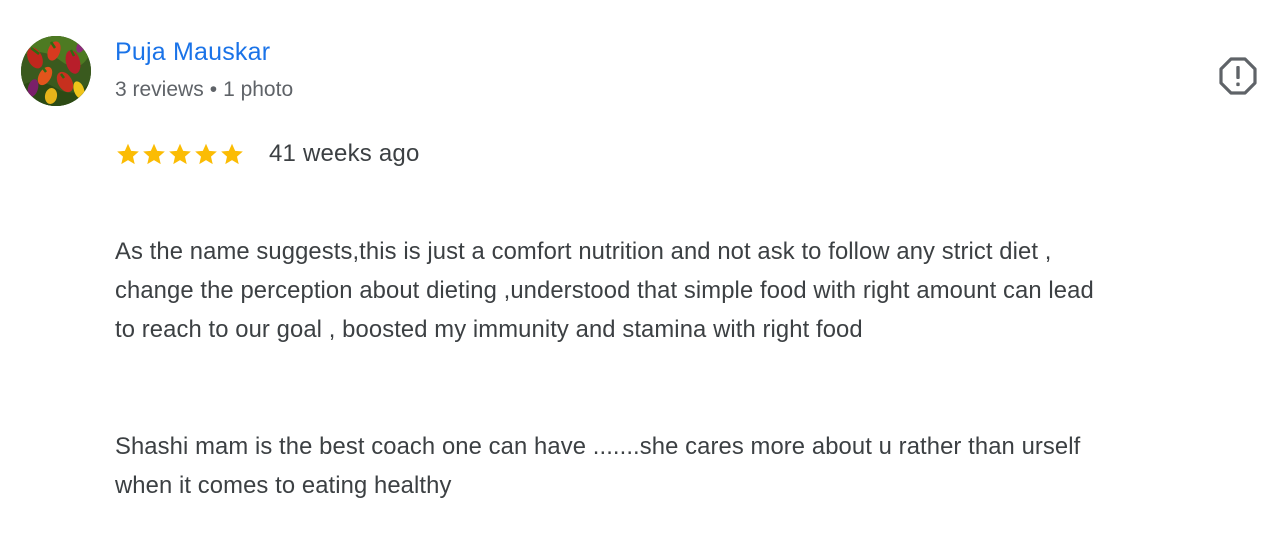  Describe the element at coordinates (192, 52) in the screenshot. I see `reviewer-name-link: Puja Mauskar` at that location.